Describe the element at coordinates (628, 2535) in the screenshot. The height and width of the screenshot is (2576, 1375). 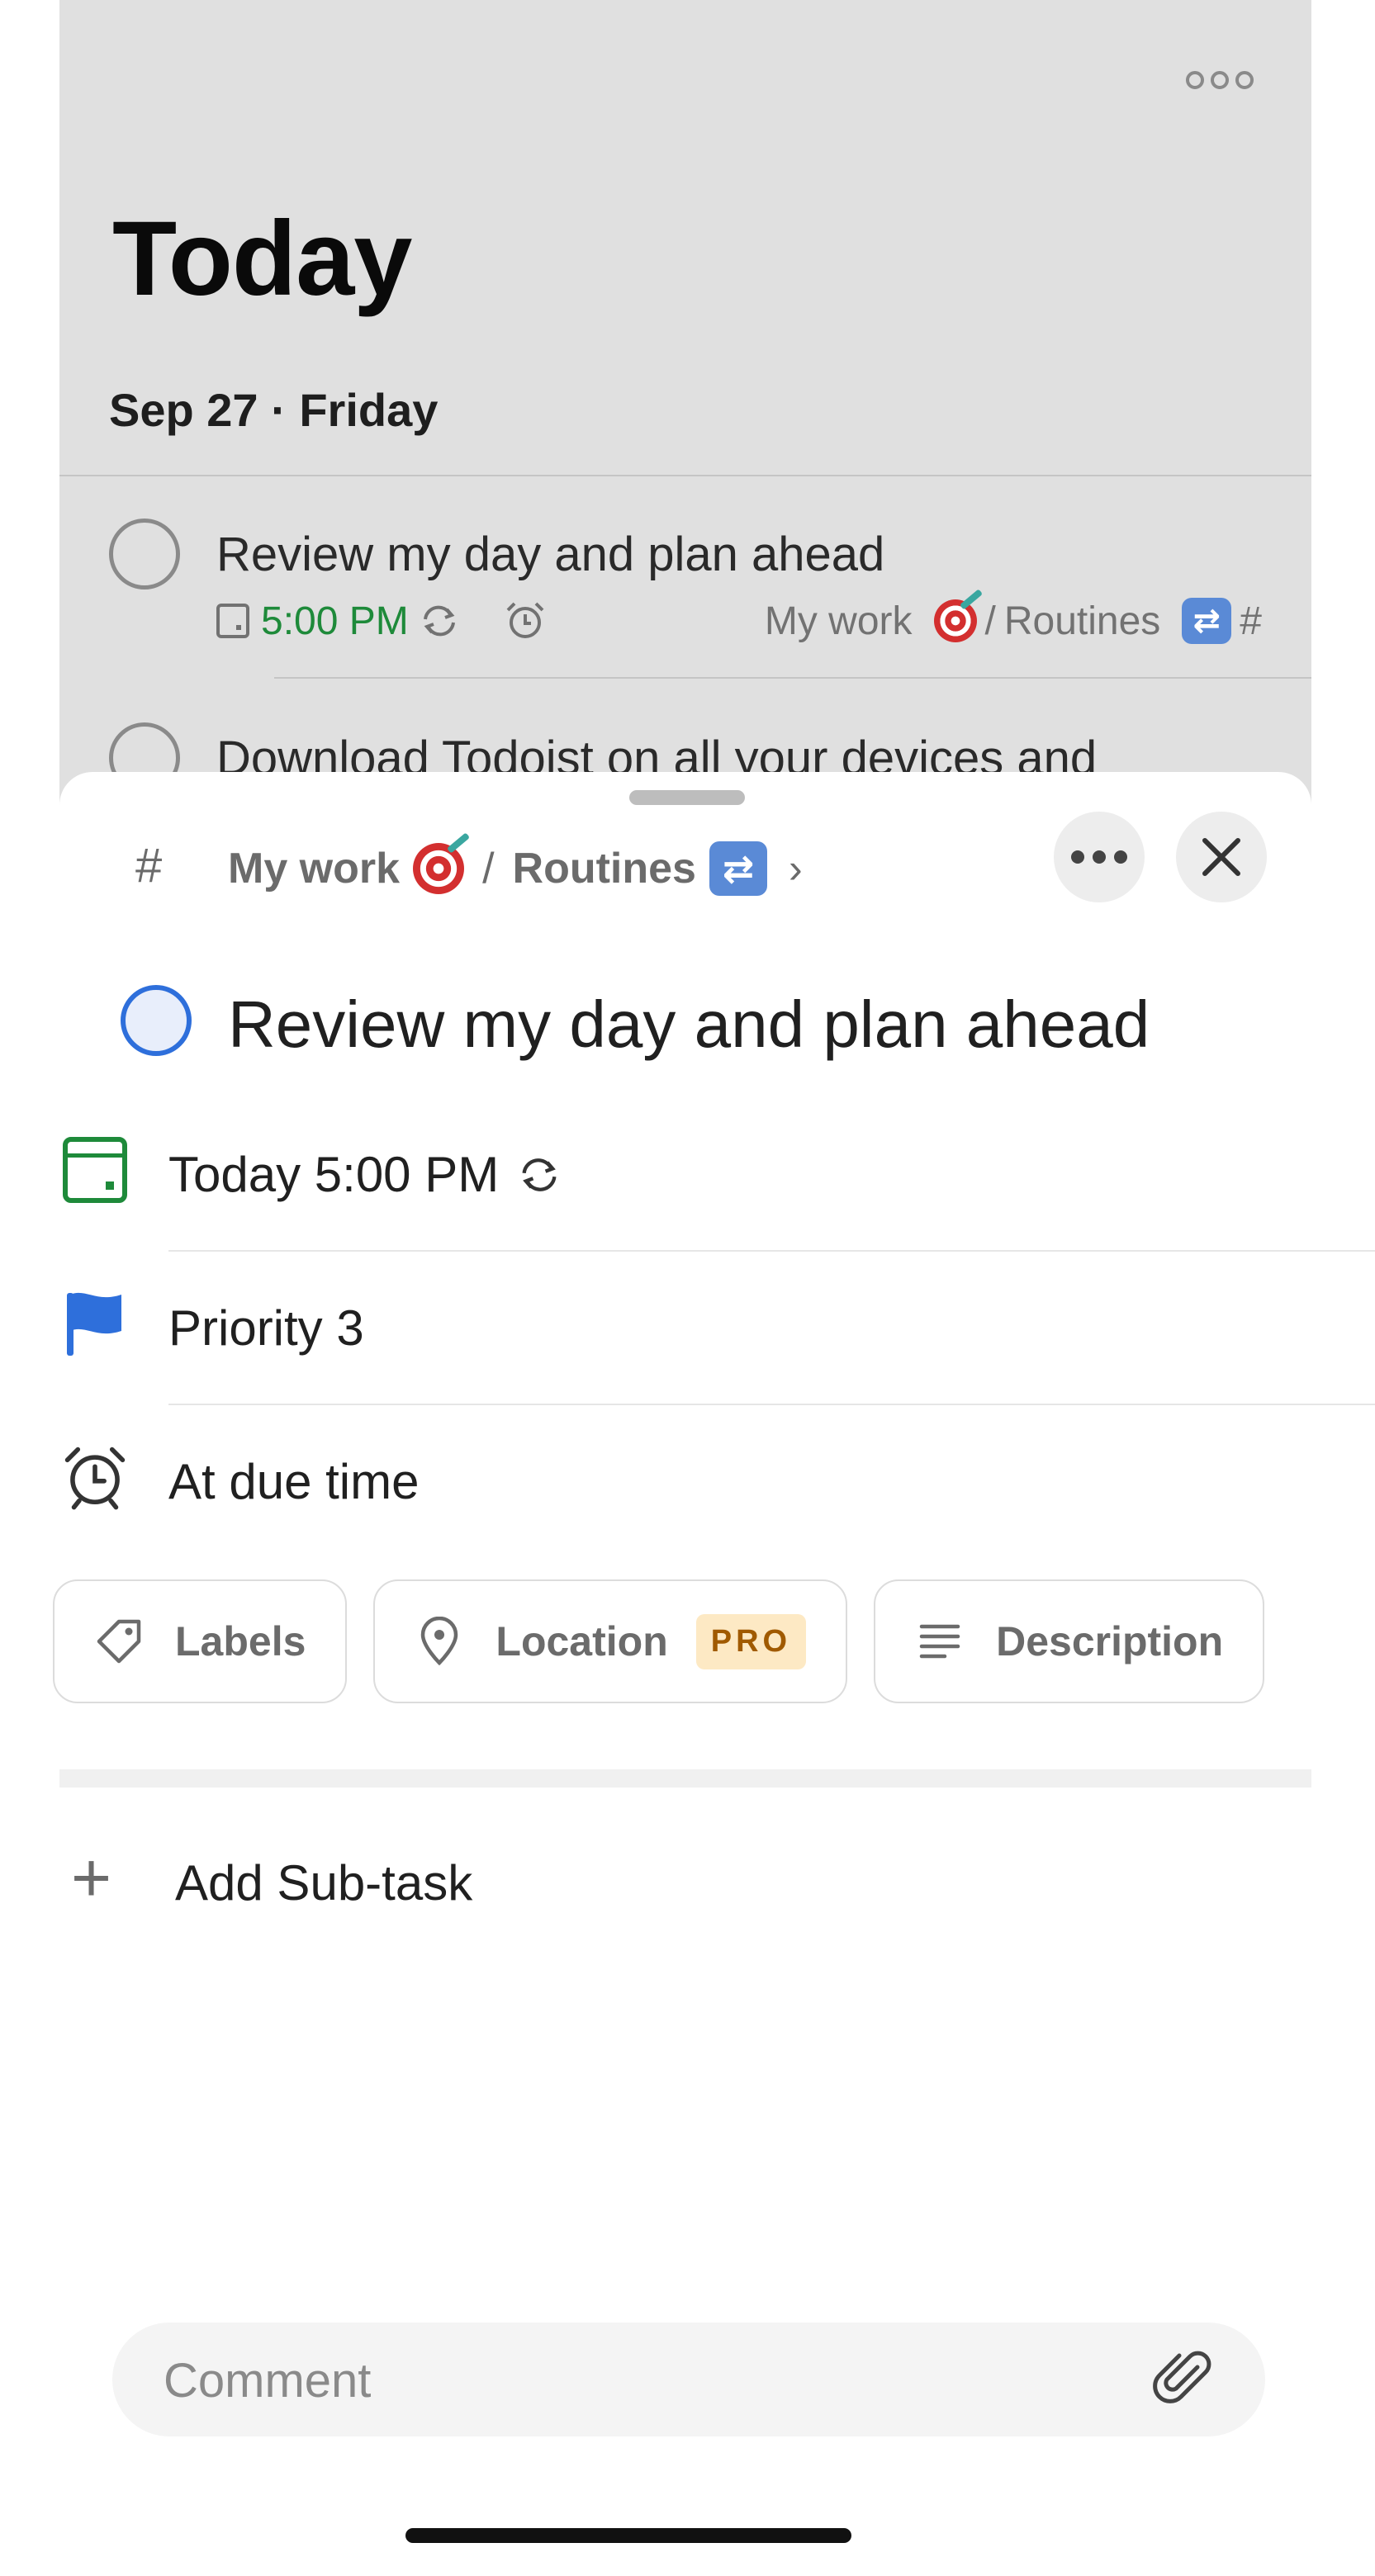
I see `home-indicator` at that location.